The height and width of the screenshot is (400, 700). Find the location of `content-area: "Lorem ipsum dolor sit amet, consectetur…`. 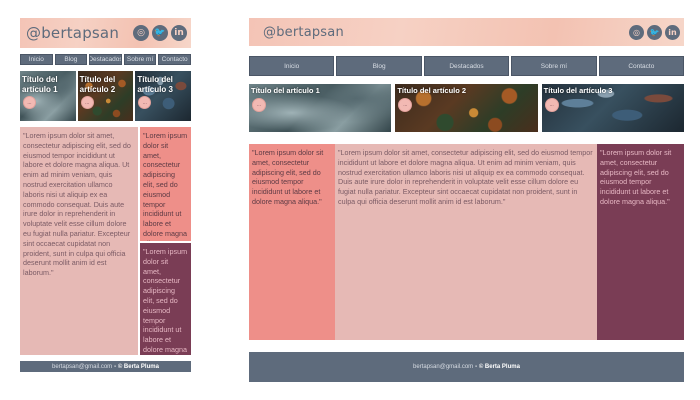

content-area: "Lorem ipsum dolor sit amet, consectetur… is located at coordinates (105, 241).